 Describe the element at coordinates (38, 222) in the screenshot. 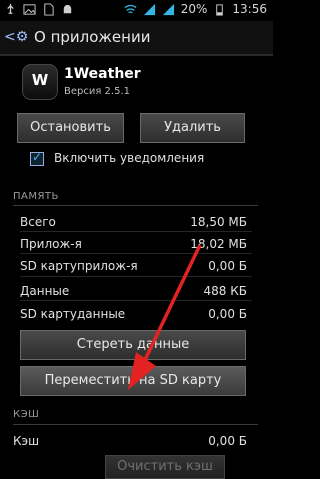

I see `memory-row-label: Всего` at that location.